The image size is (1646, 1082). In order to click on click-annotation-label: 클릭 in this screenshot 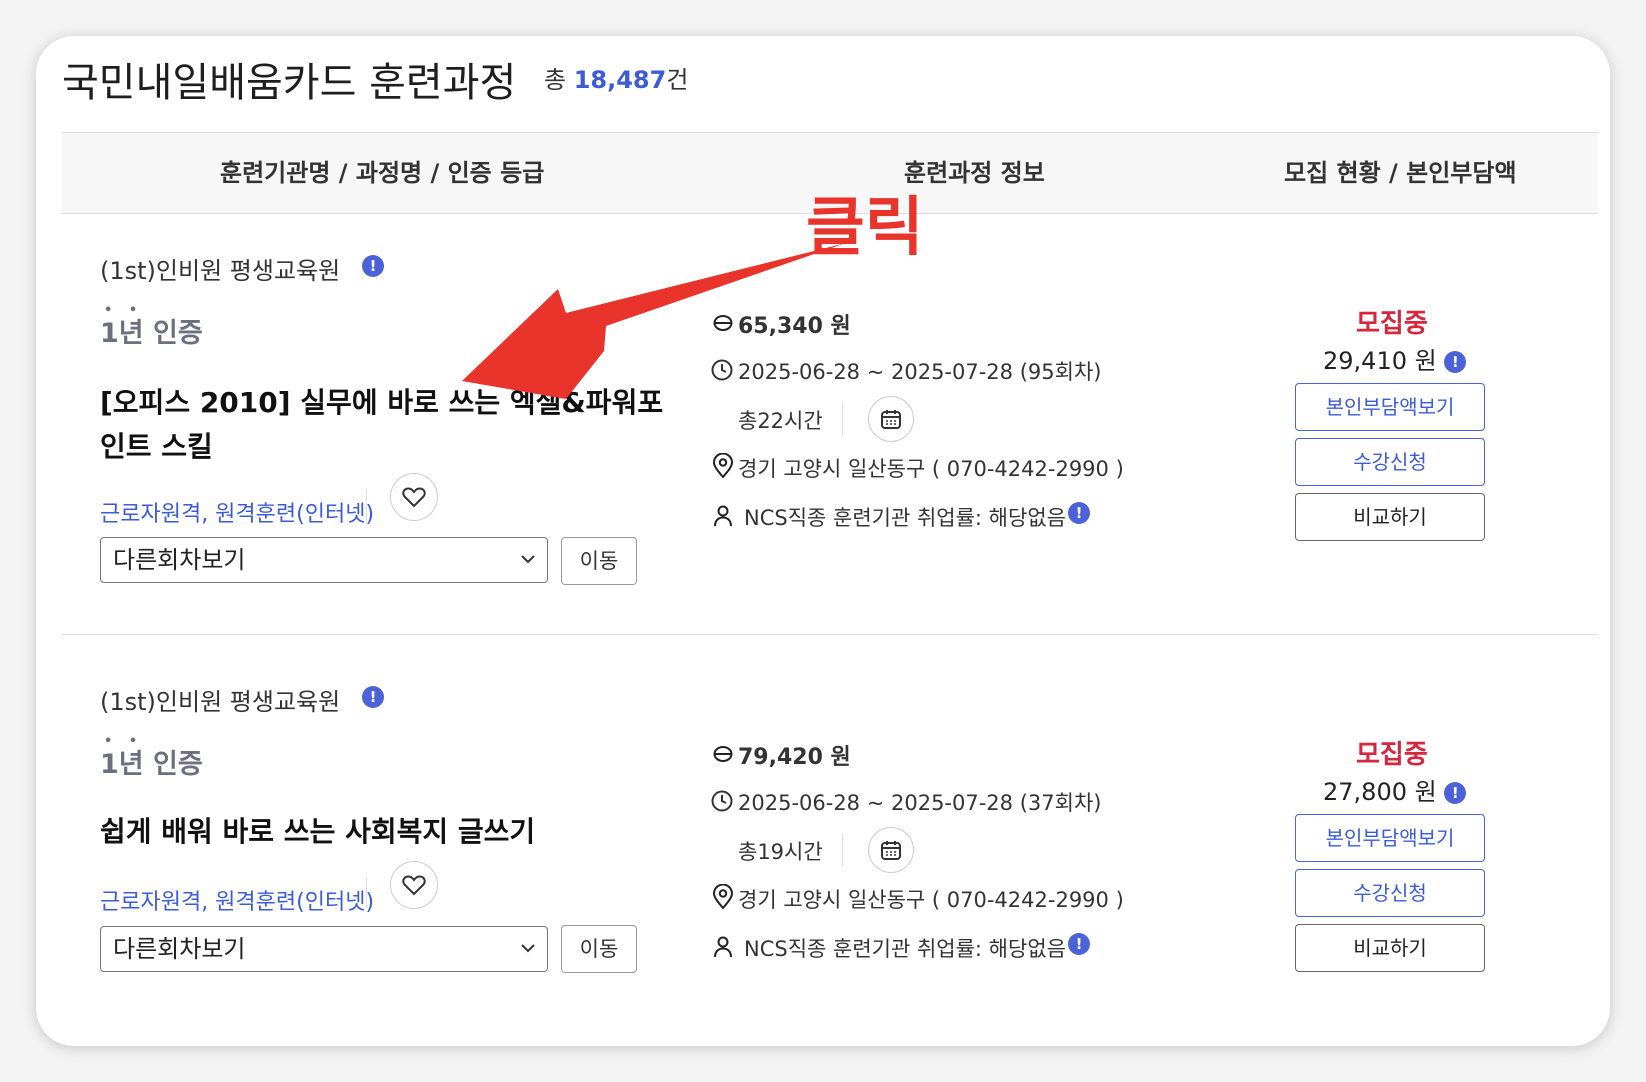, I will do `click(865, 228)`.